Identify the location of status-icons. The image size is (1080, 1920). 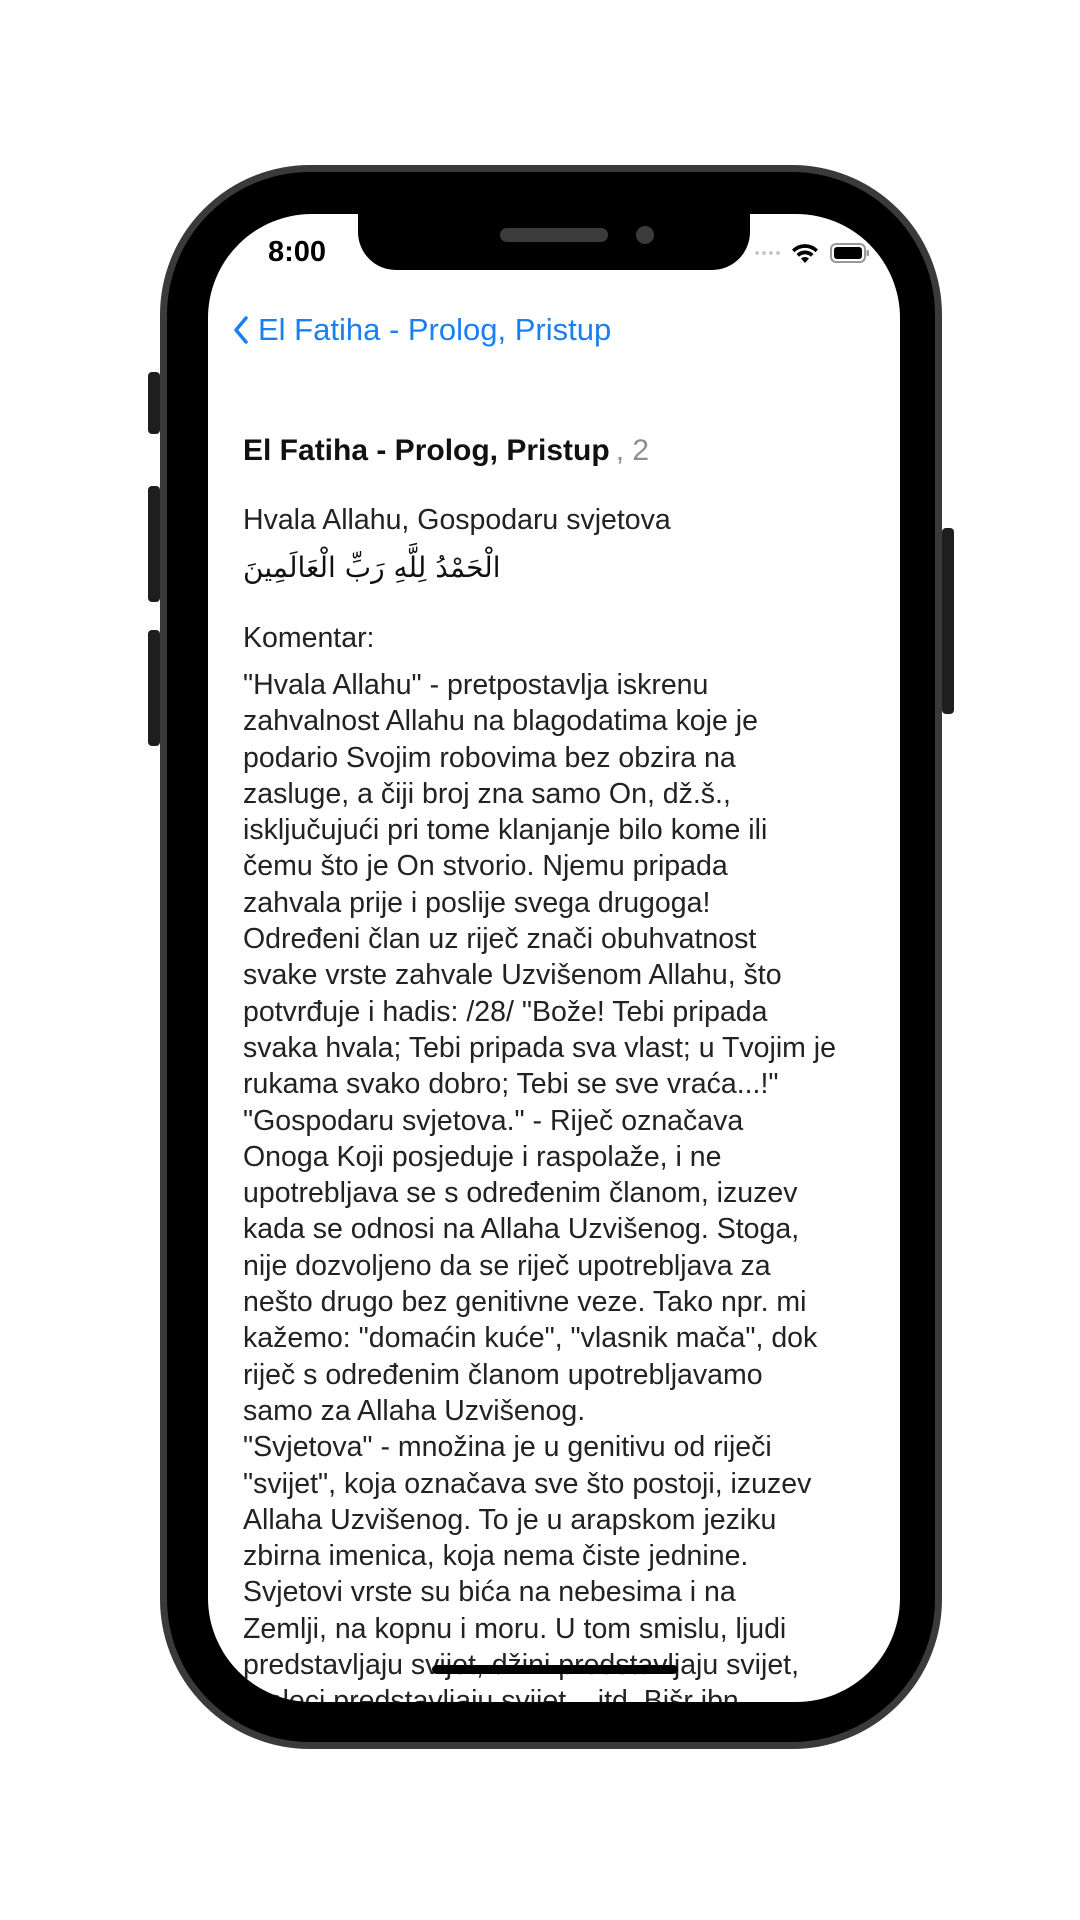
(812, 253).